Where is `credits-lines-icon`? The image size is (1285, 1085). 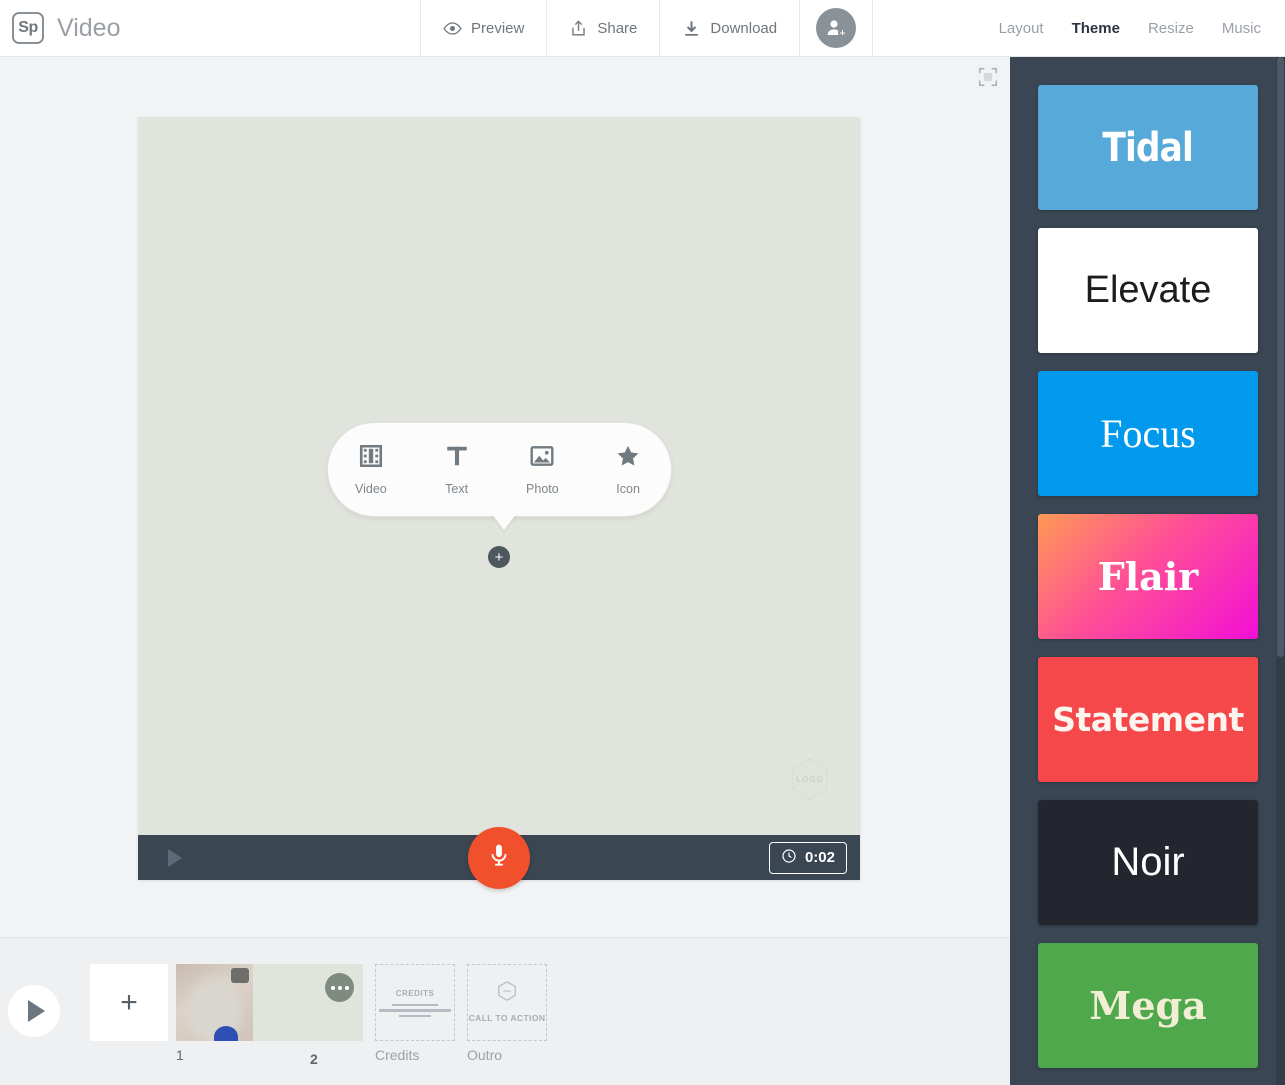 credits-lines-icon is located at coordinates (415, 1010).